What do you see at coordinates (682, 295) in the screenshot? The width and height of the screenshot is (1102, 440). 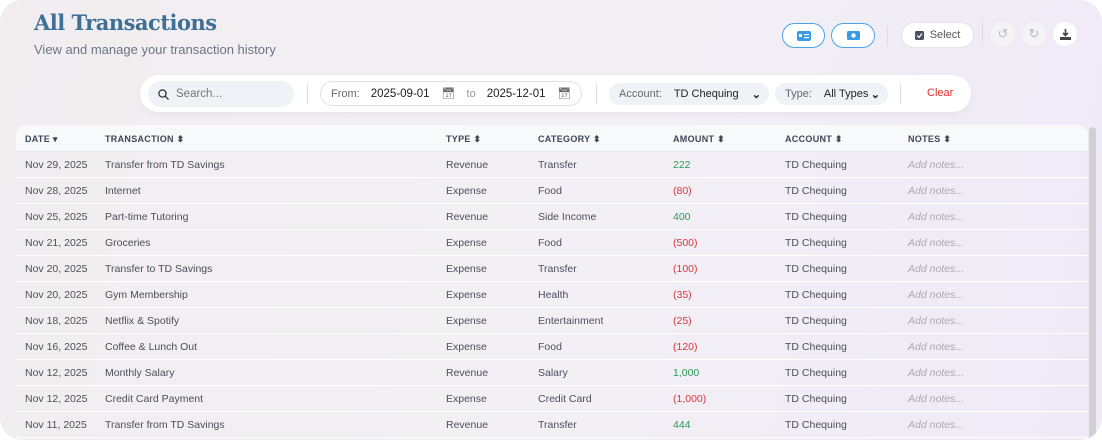 I see `cell-amount: (35)` at bounding box center [682, 295].